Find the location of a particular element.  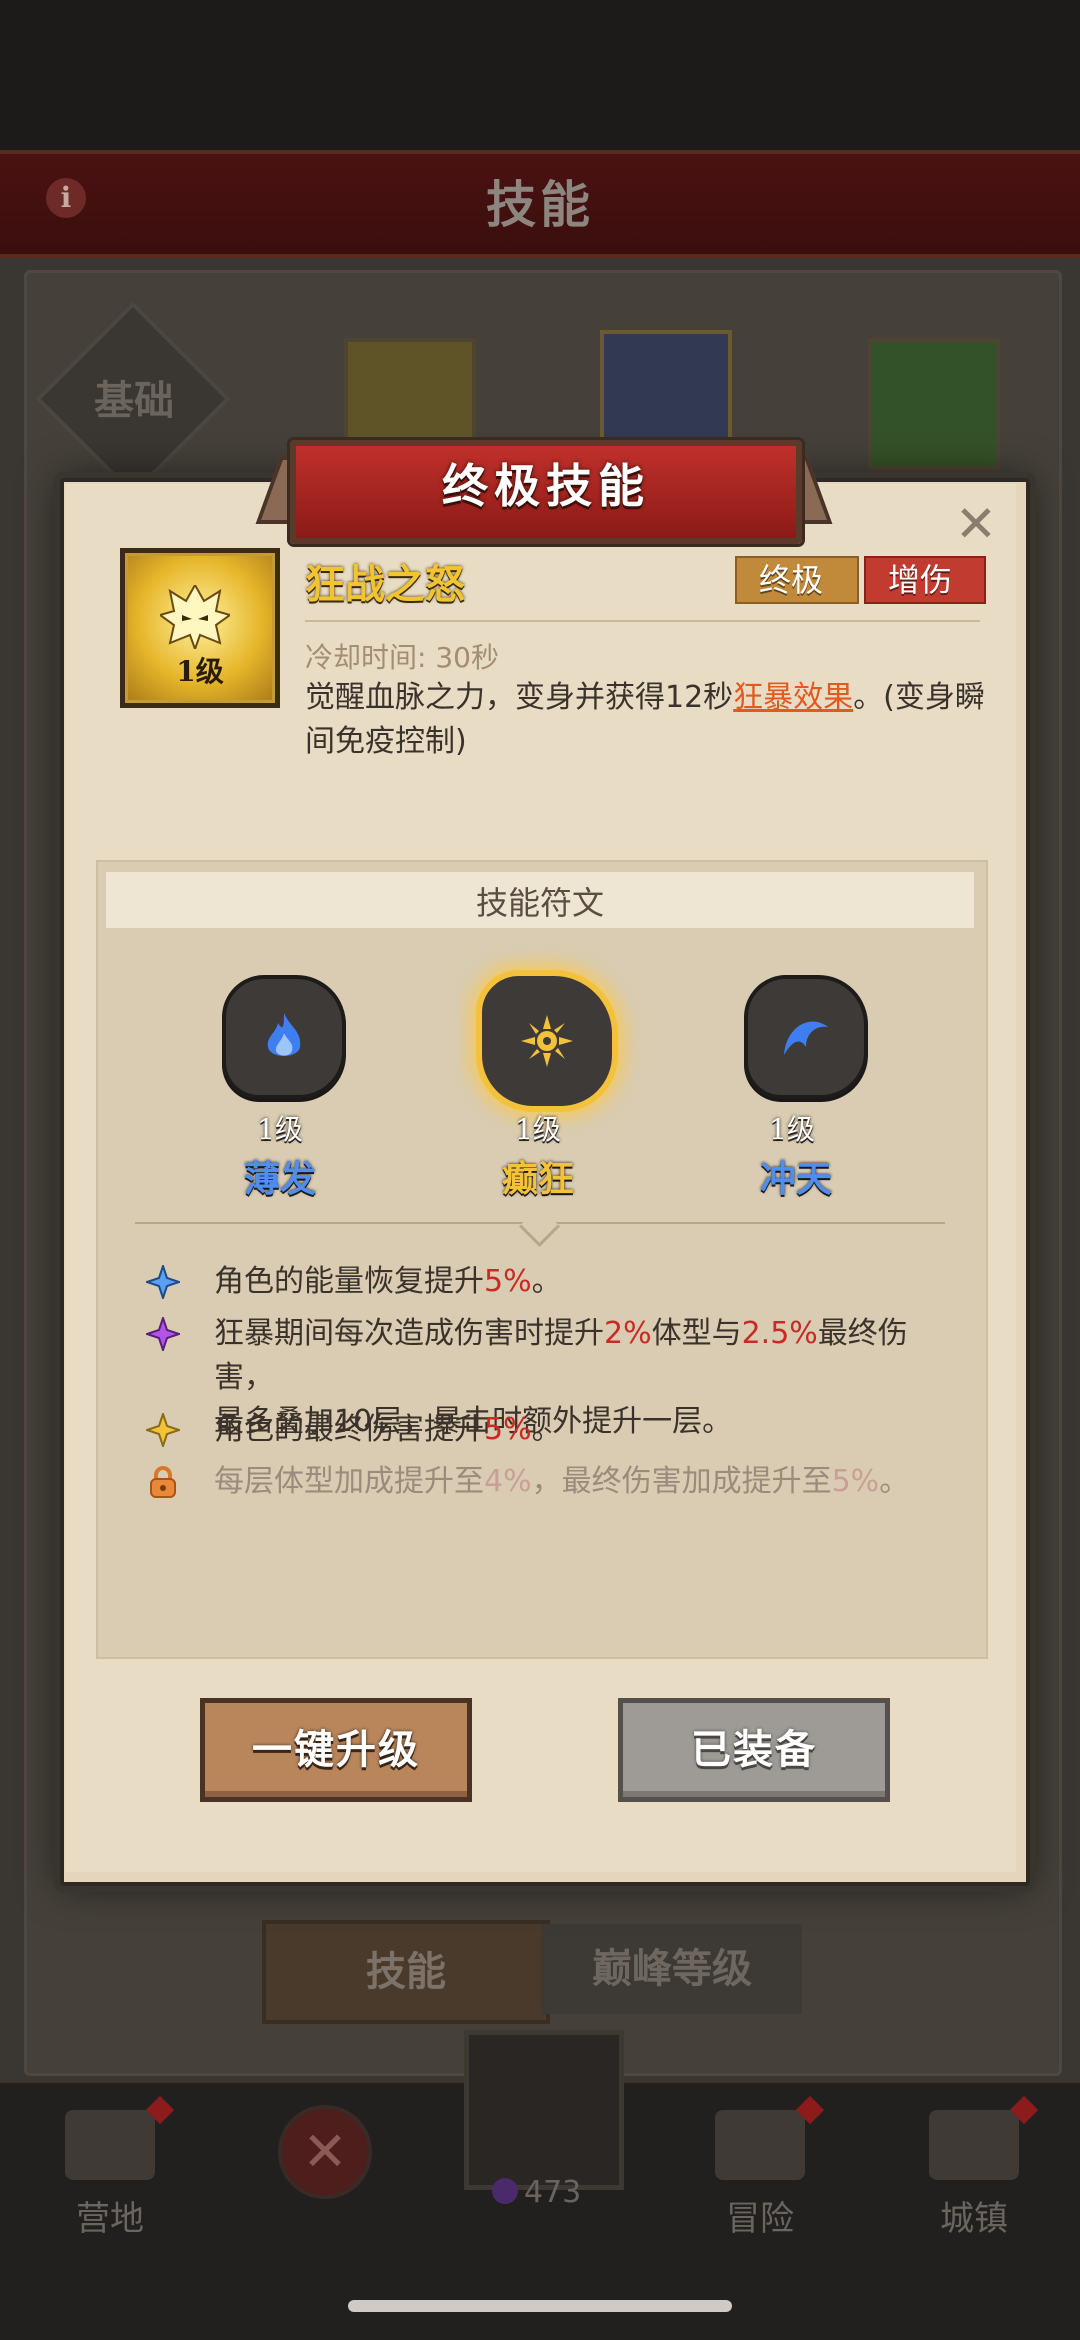

tag-damage: 增伤 is located at coordinates (925, 580).